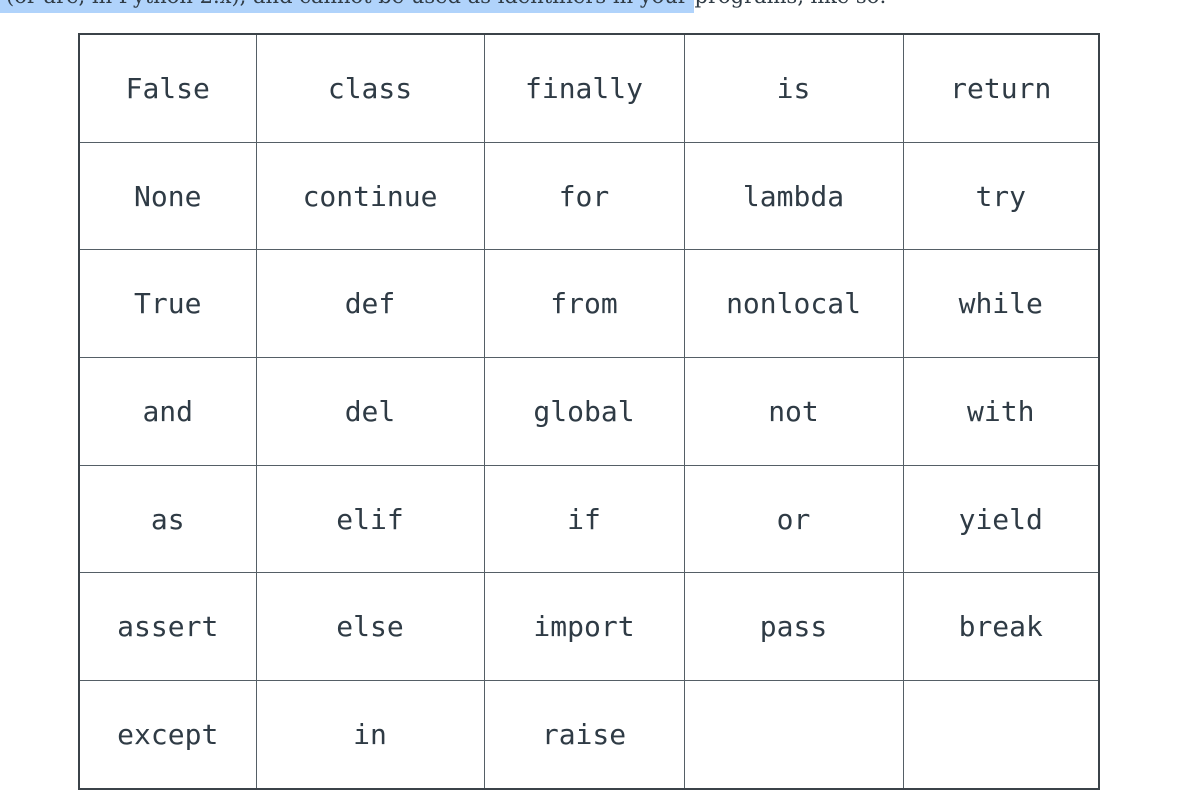 This screenshot has height=810, width=1180. What do you see at coordinates (584, 735) in the screenshot?
I see `keyword-cell: raise` at bounding box center [584, 735].